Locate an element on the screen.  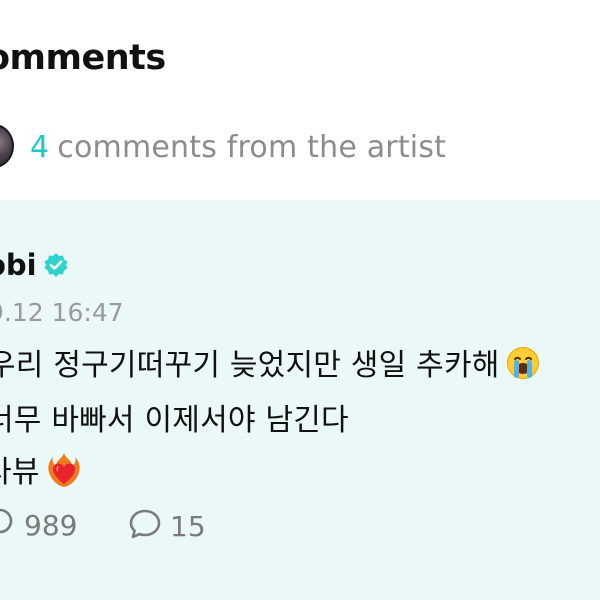
verified-badge-icon is located at coordinates (56, 265).